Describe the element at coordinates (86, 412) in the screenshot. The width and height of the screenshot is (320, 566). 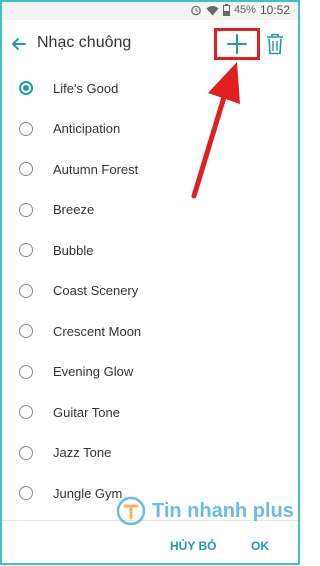
I see `ringtone-label: Guitar Tone` at that location.